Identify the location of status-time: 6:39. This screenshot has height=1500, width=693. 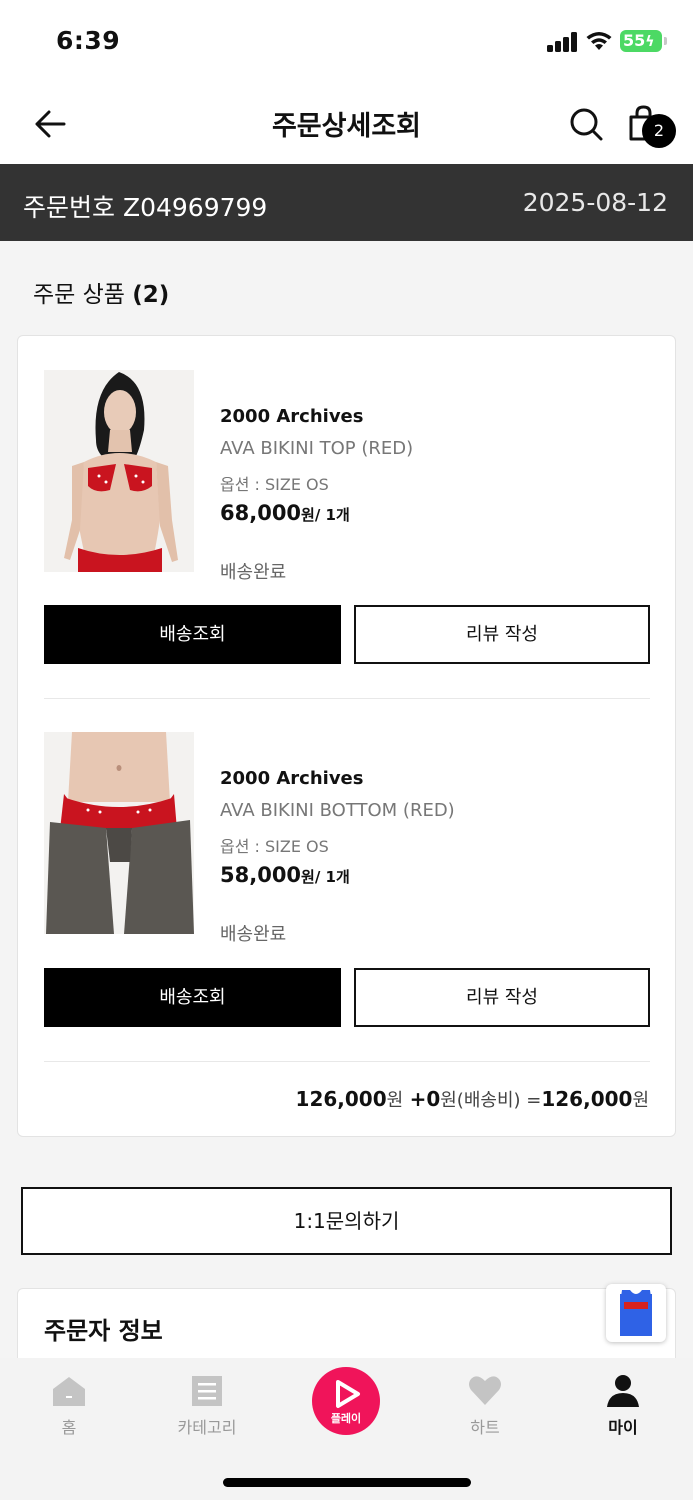
(88, 40).